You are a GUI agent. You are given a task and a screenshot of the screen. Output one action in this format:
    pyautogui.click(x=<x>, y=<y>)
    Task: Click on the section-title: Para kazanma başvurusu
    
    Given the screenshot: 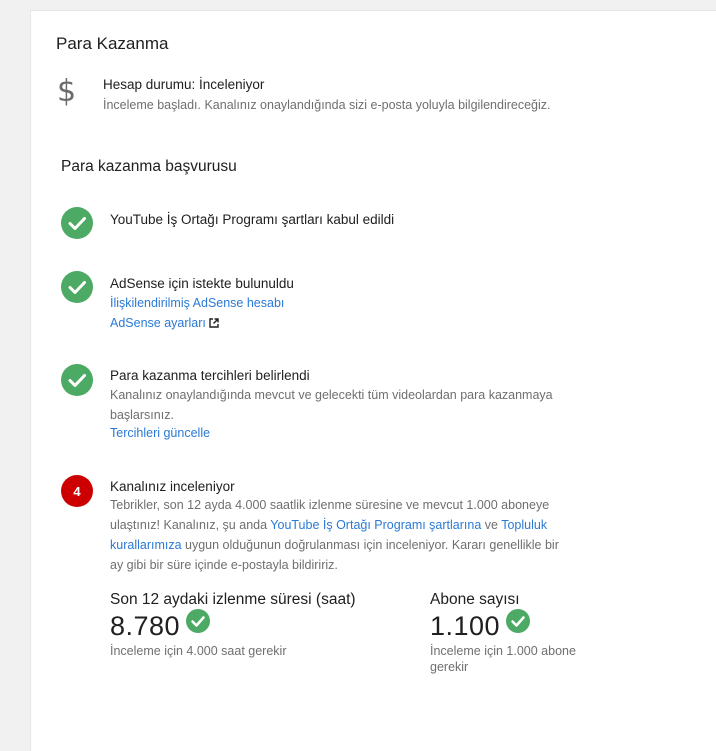 What is the action you would take?
    pyautogui.click(x=149, y=166)
    